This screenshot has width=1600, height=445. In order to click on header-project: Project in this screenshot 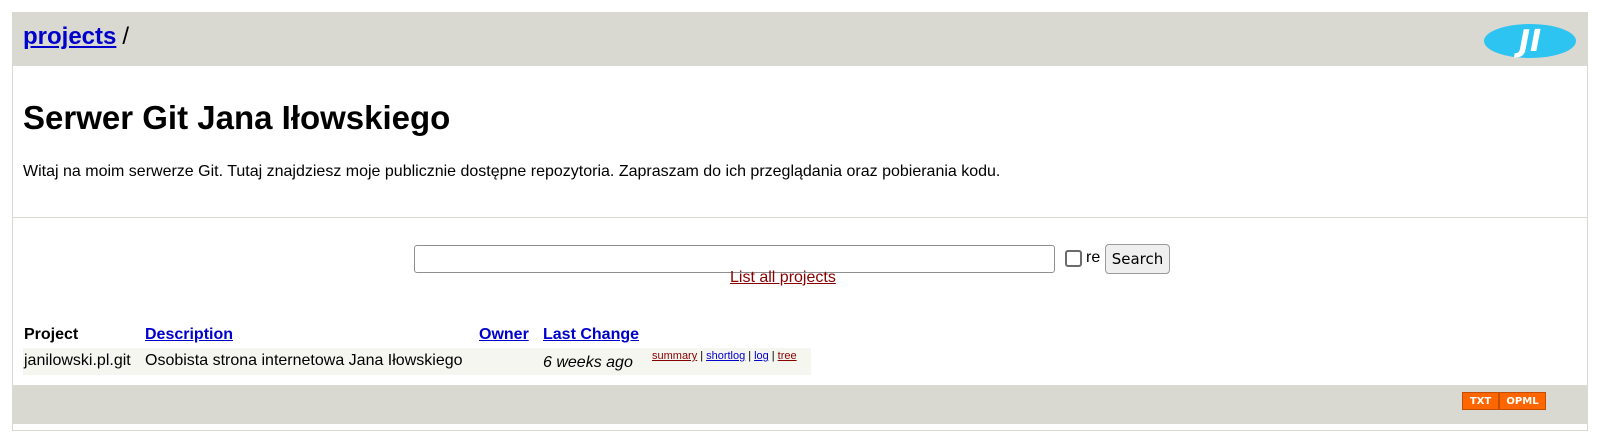, I will do `click(51, 334)`.